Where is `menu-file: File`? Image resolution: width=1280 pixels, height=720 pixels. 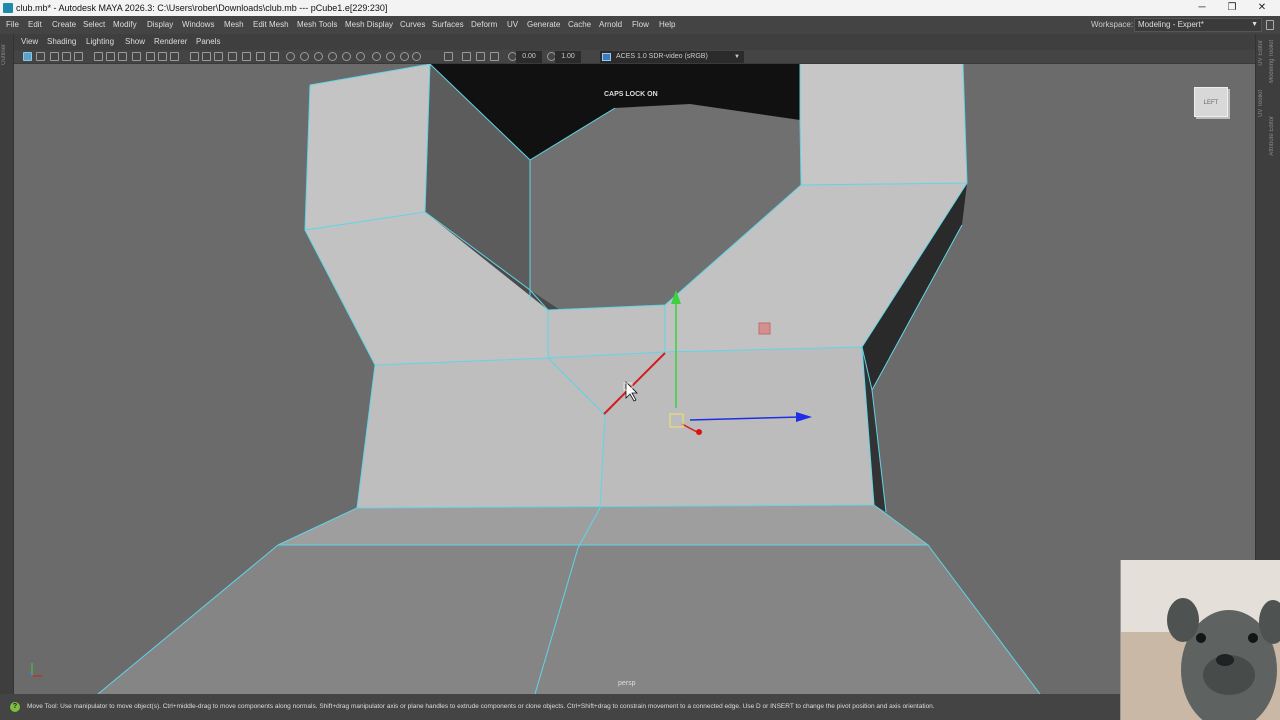 menu-file: File is located at coordinates (12, 25).